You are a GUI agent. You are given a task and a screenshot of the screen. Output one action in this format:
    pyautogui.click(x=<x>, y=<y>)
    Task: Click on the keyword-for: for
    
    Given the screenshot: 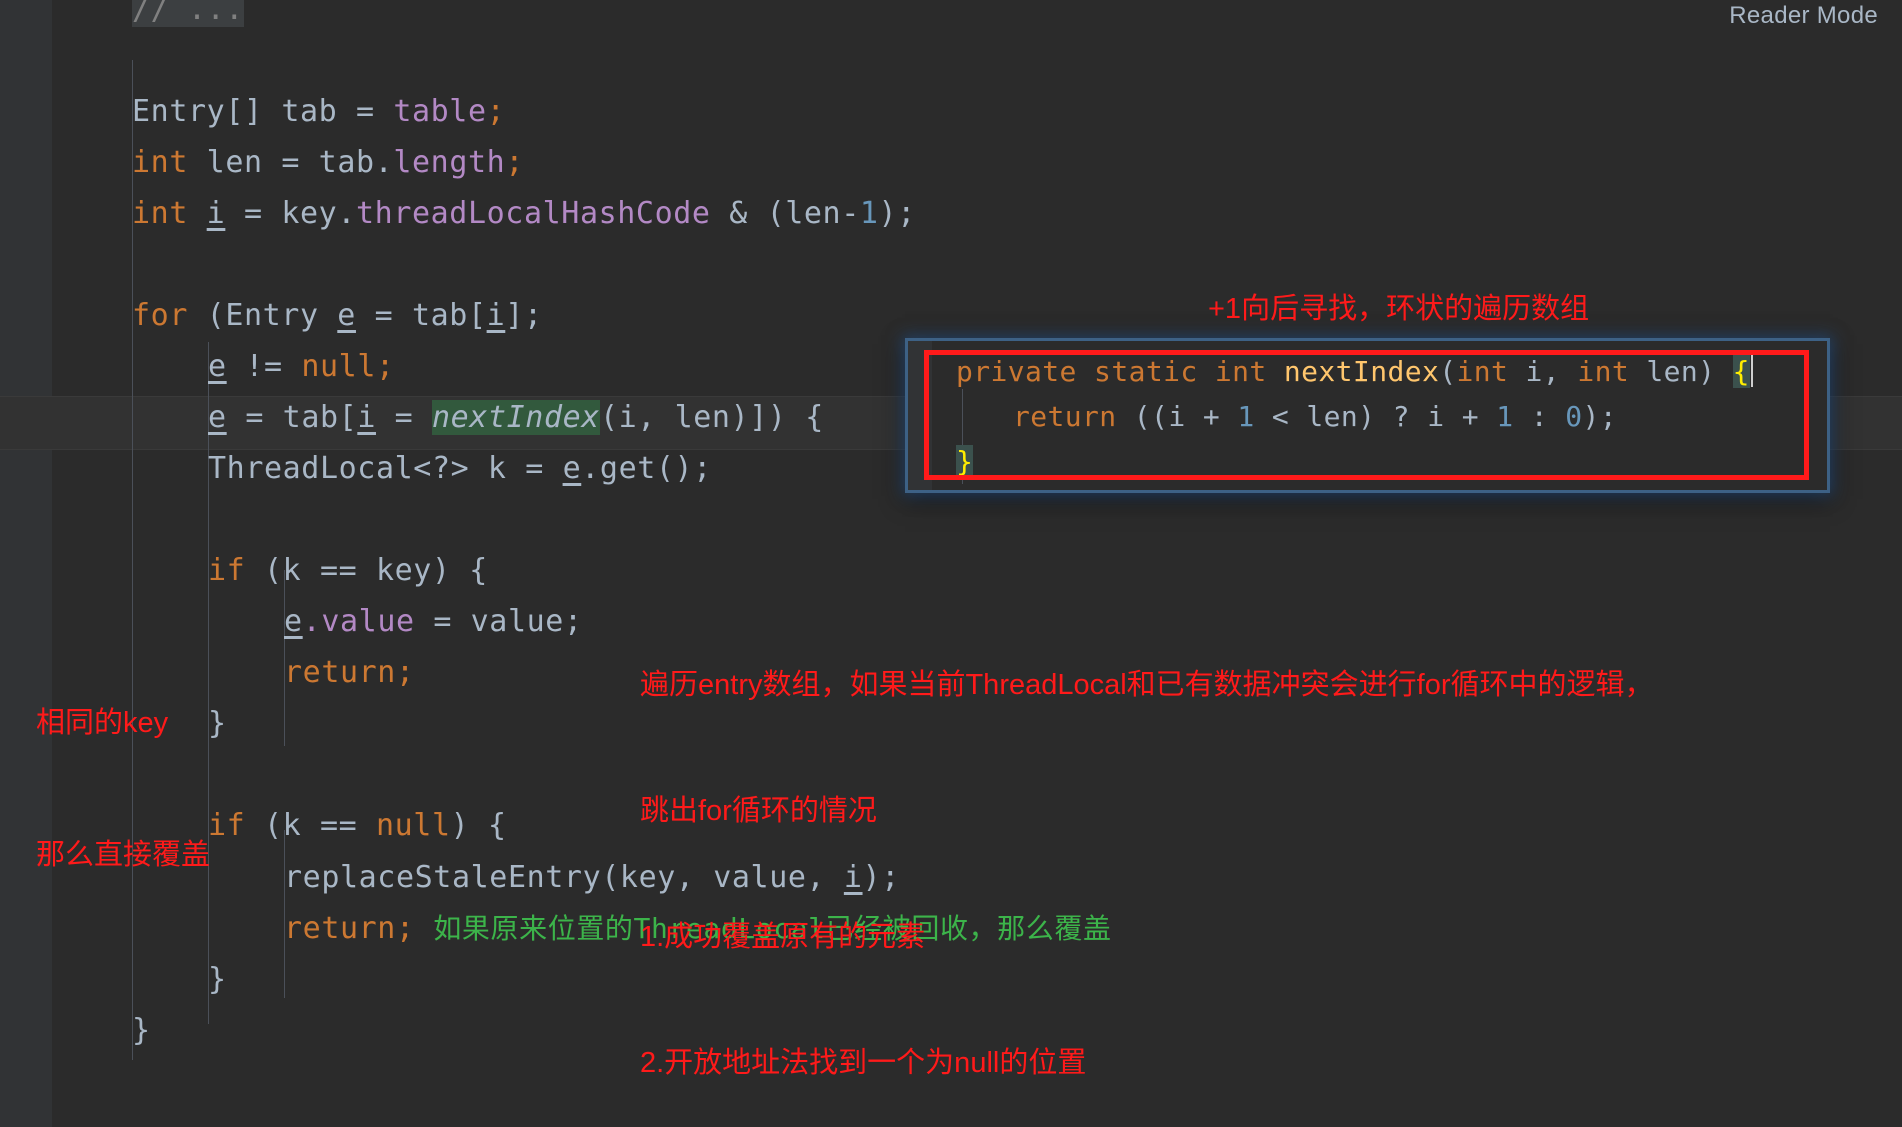 What is the action you would take?
    pyautogui.click(x=160, y=315)
    